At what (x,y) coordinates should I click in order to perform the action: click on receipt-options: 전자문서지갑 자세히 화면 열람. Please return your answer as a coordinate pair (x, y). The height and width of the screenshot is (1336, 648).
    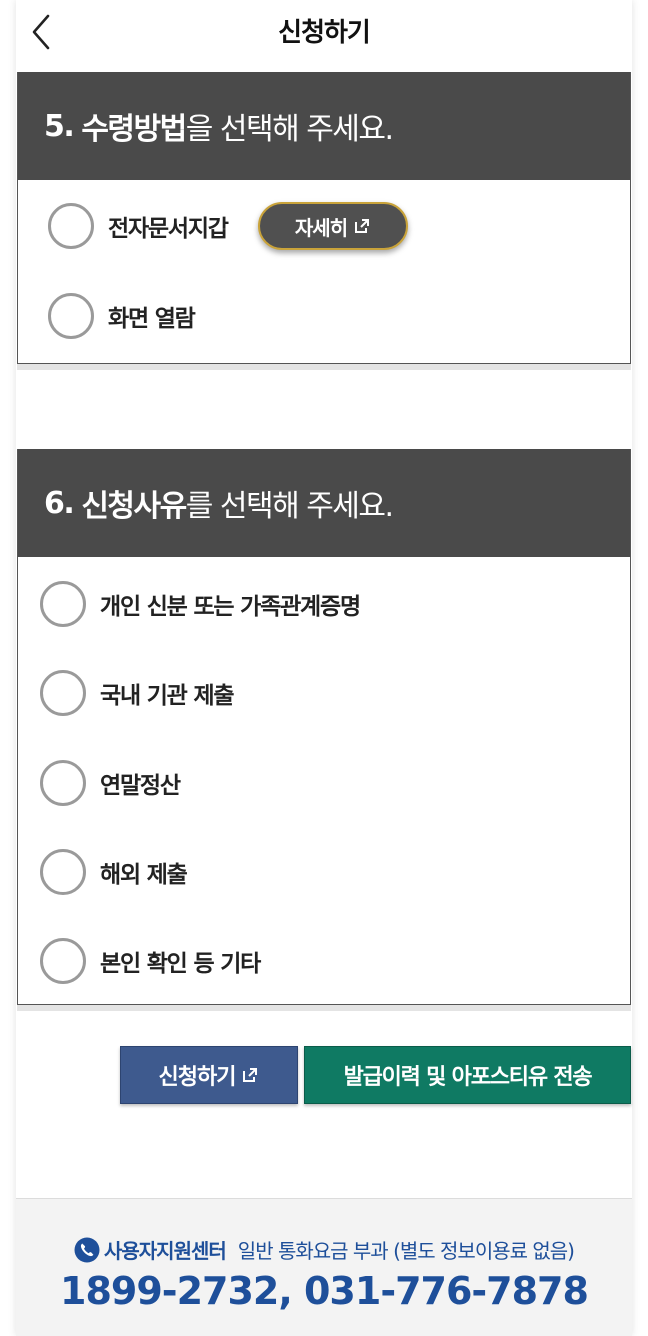
    Looking at the image, I should click on (324, 272).